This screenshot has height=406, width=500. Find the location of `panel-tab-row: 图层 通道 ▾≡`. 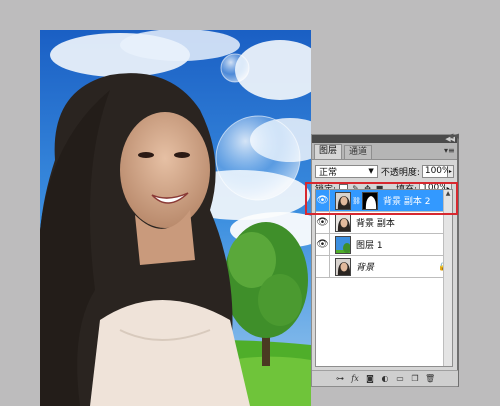

panel-tab-row: 图层 通道 ▾≡ is located at coordinates (384, 151).